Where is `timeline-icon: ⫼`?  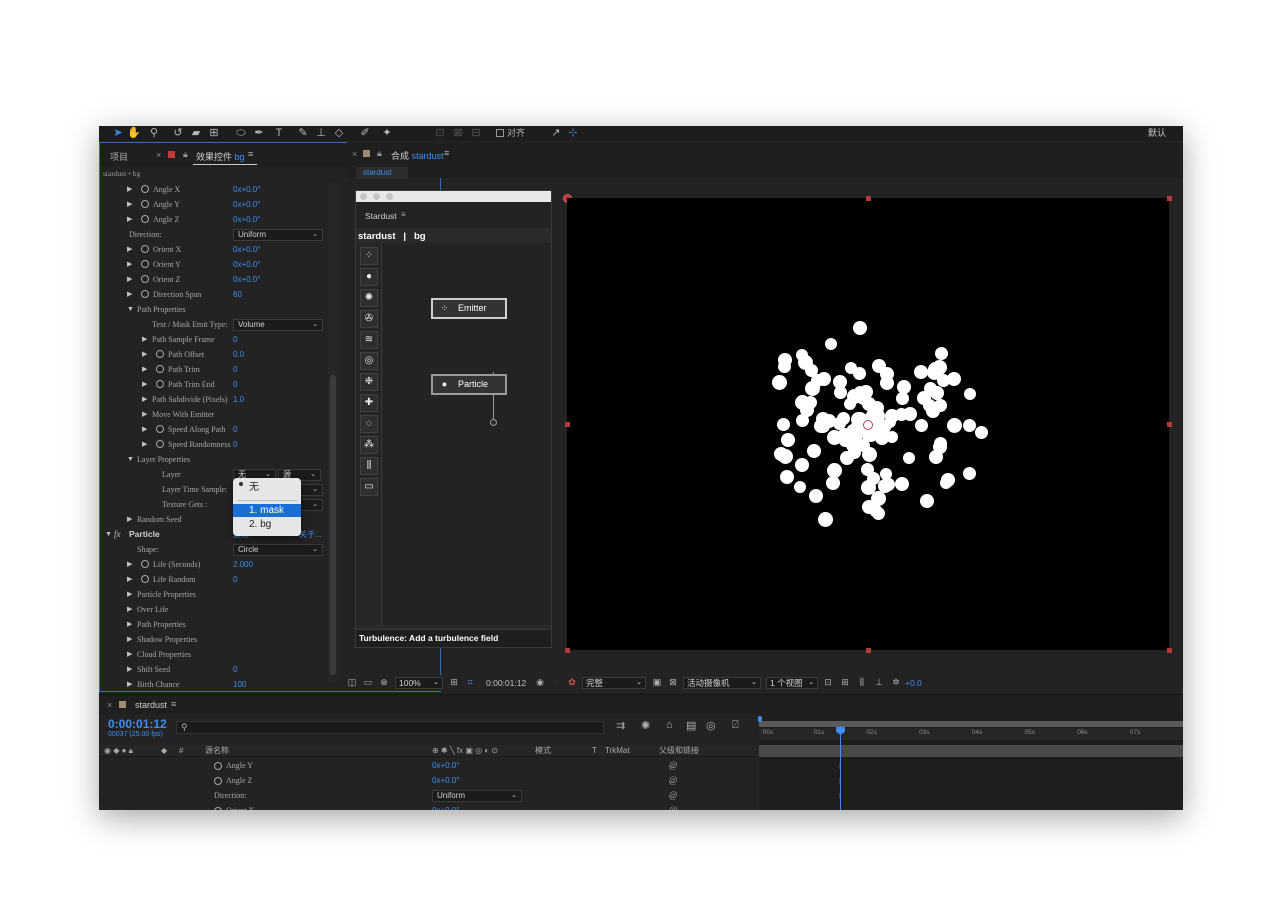
timeline-icon: ⫼ is located at coordinates (862, 682).